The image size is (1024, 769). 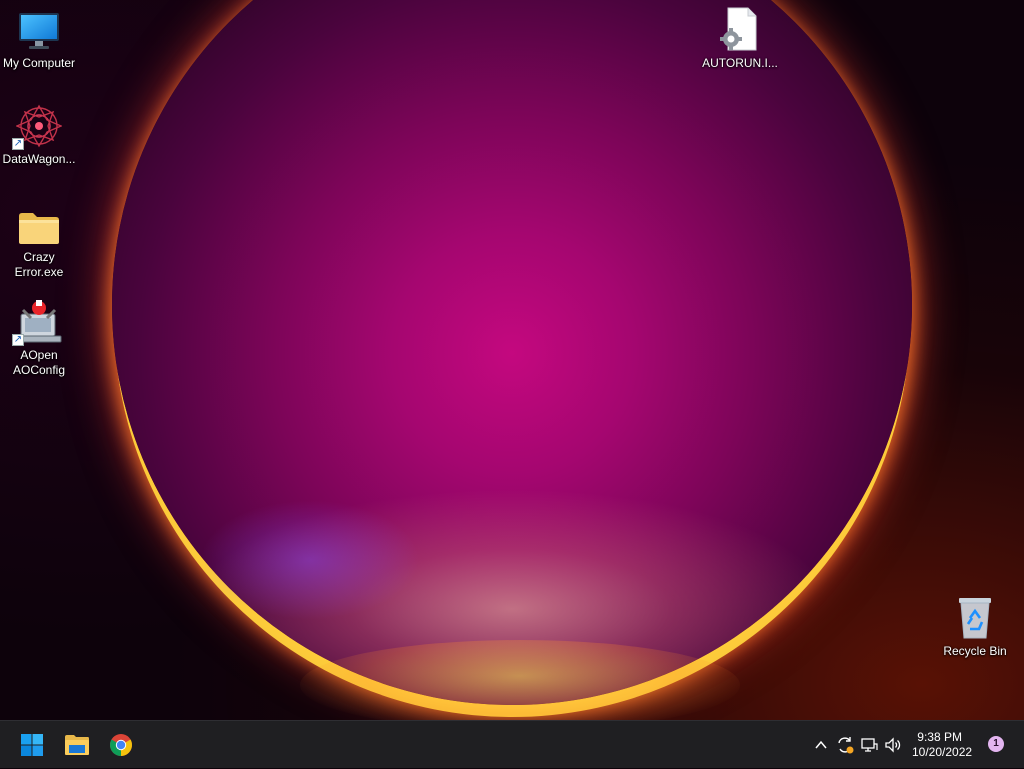 I want to click on monitor-icon, so click(x=39, y=31).